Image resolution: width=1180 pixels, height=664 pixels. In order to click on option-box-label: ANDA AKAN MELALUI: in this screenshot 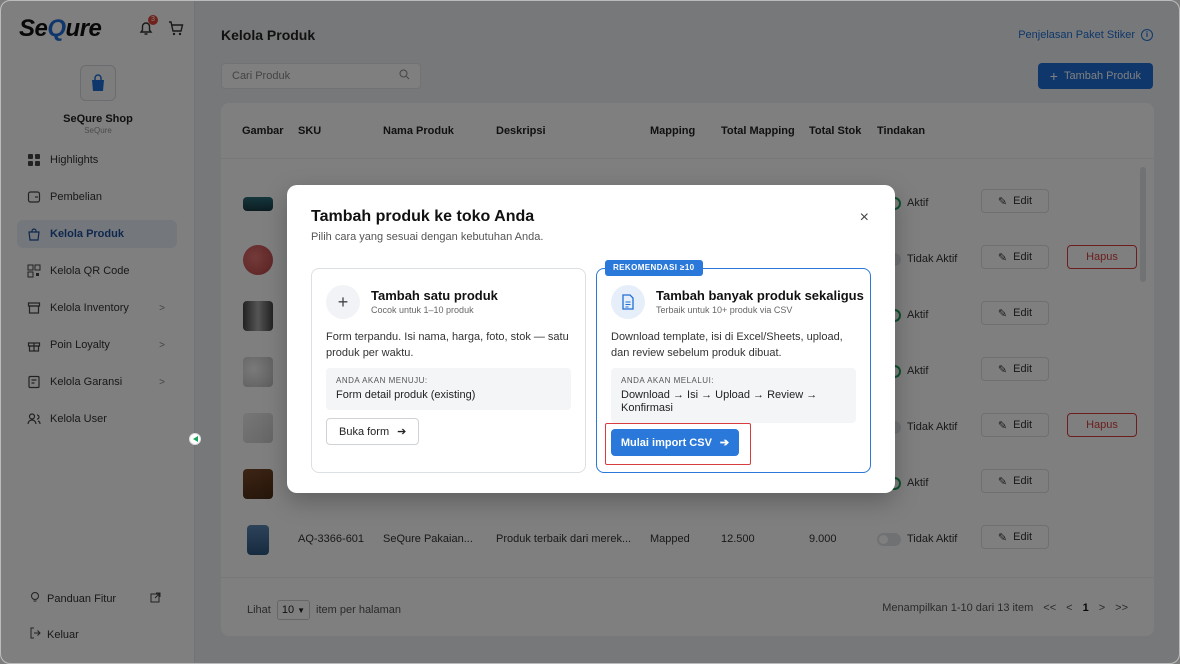, I will do `click(668, 380)`.